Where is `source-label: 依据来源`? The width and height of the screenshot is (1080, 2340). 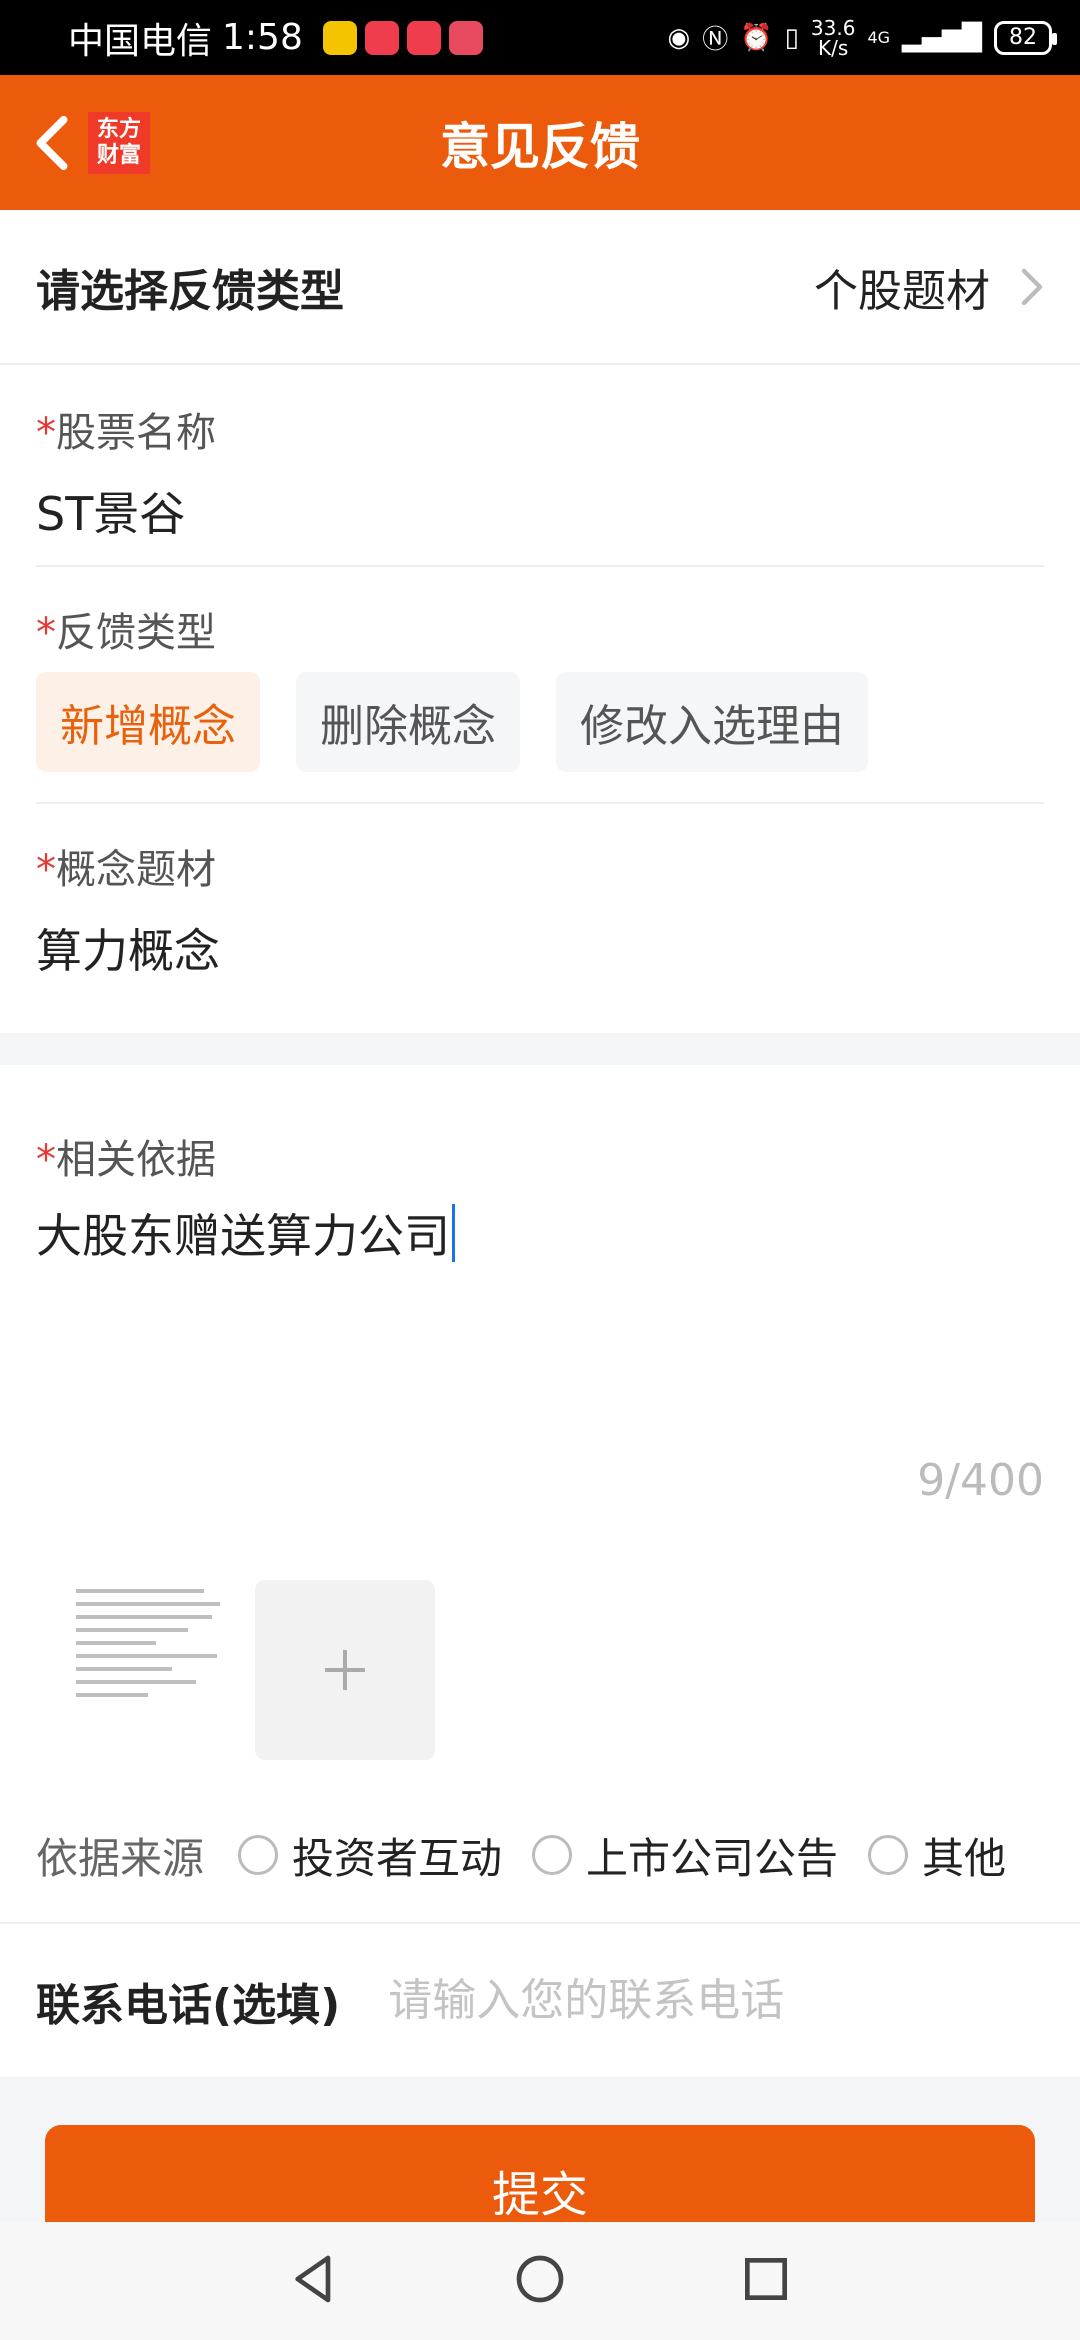
source-label: 依据来源 is located at coordinates (120, 1858).